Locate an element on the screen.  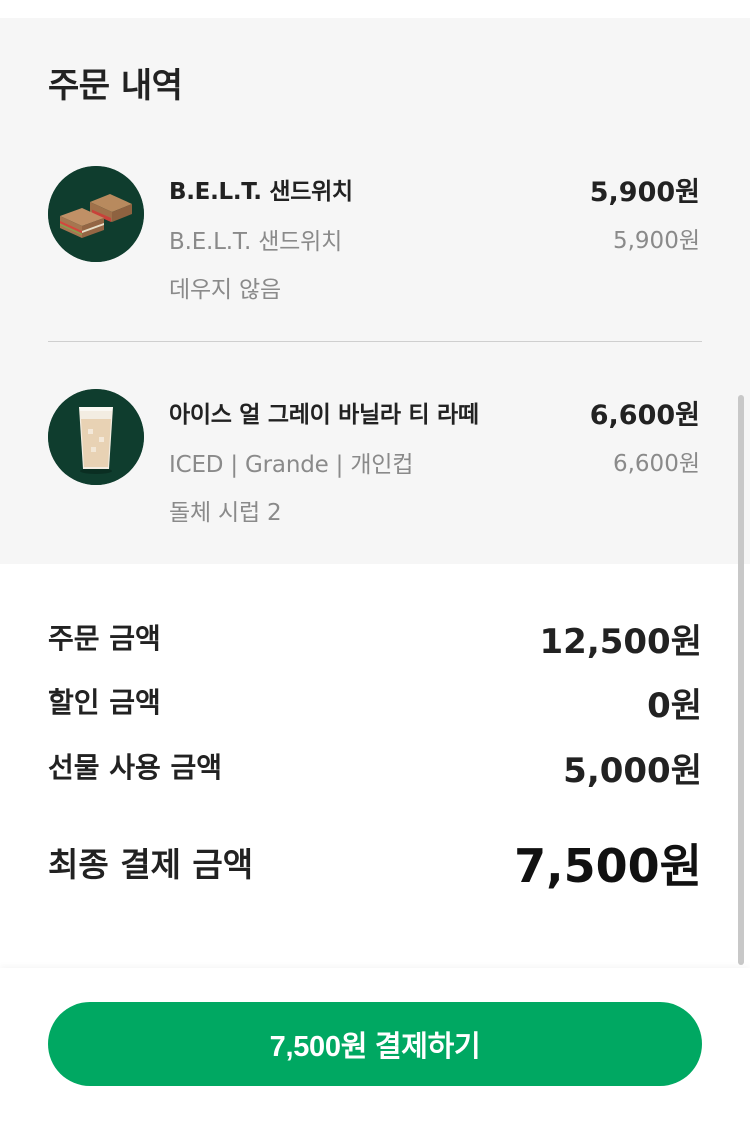
item-description: B.E.L.T. 샌드위치 is located at coordinates (256, 242).